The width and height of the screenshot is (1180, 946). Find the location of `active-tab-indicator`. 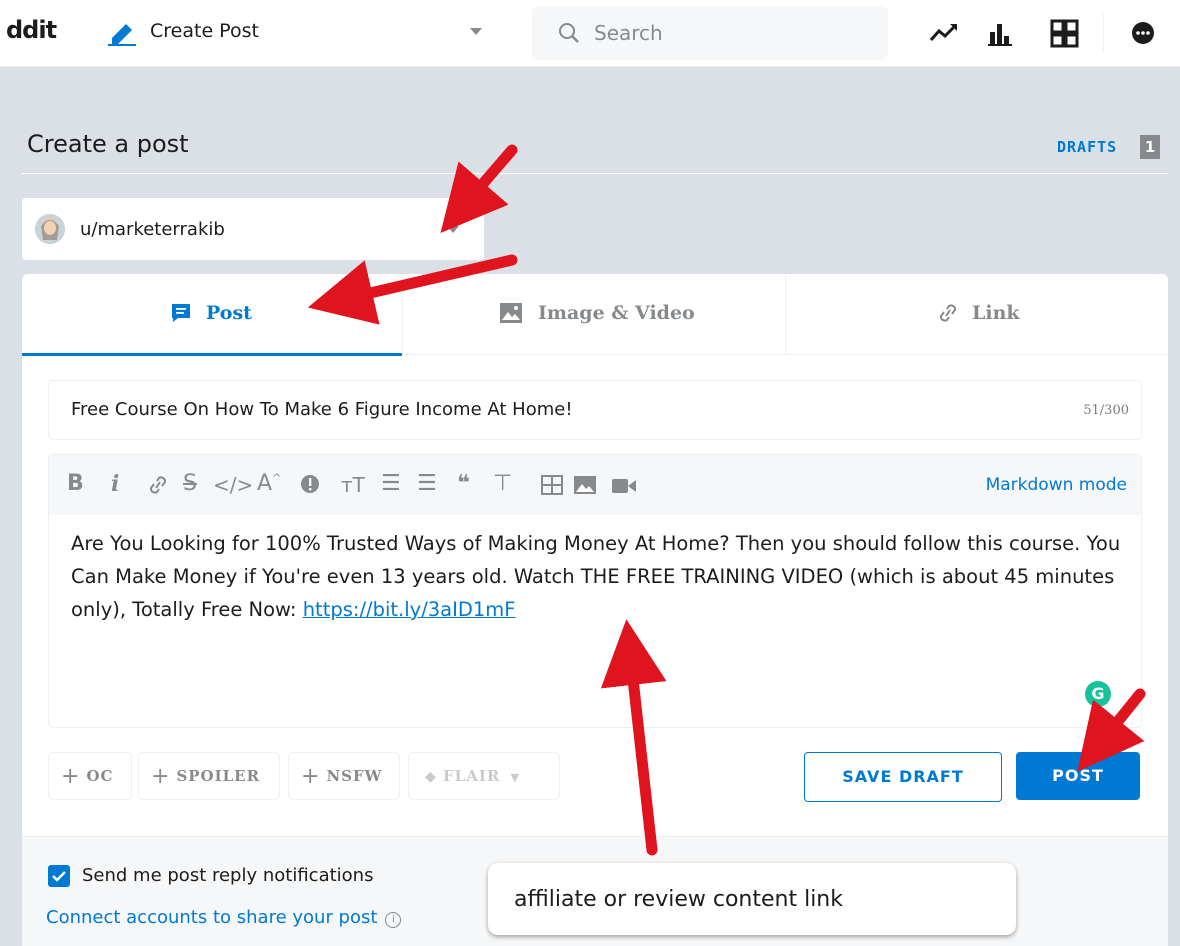

active-tab-indicator is located at coordinates (212, 354).